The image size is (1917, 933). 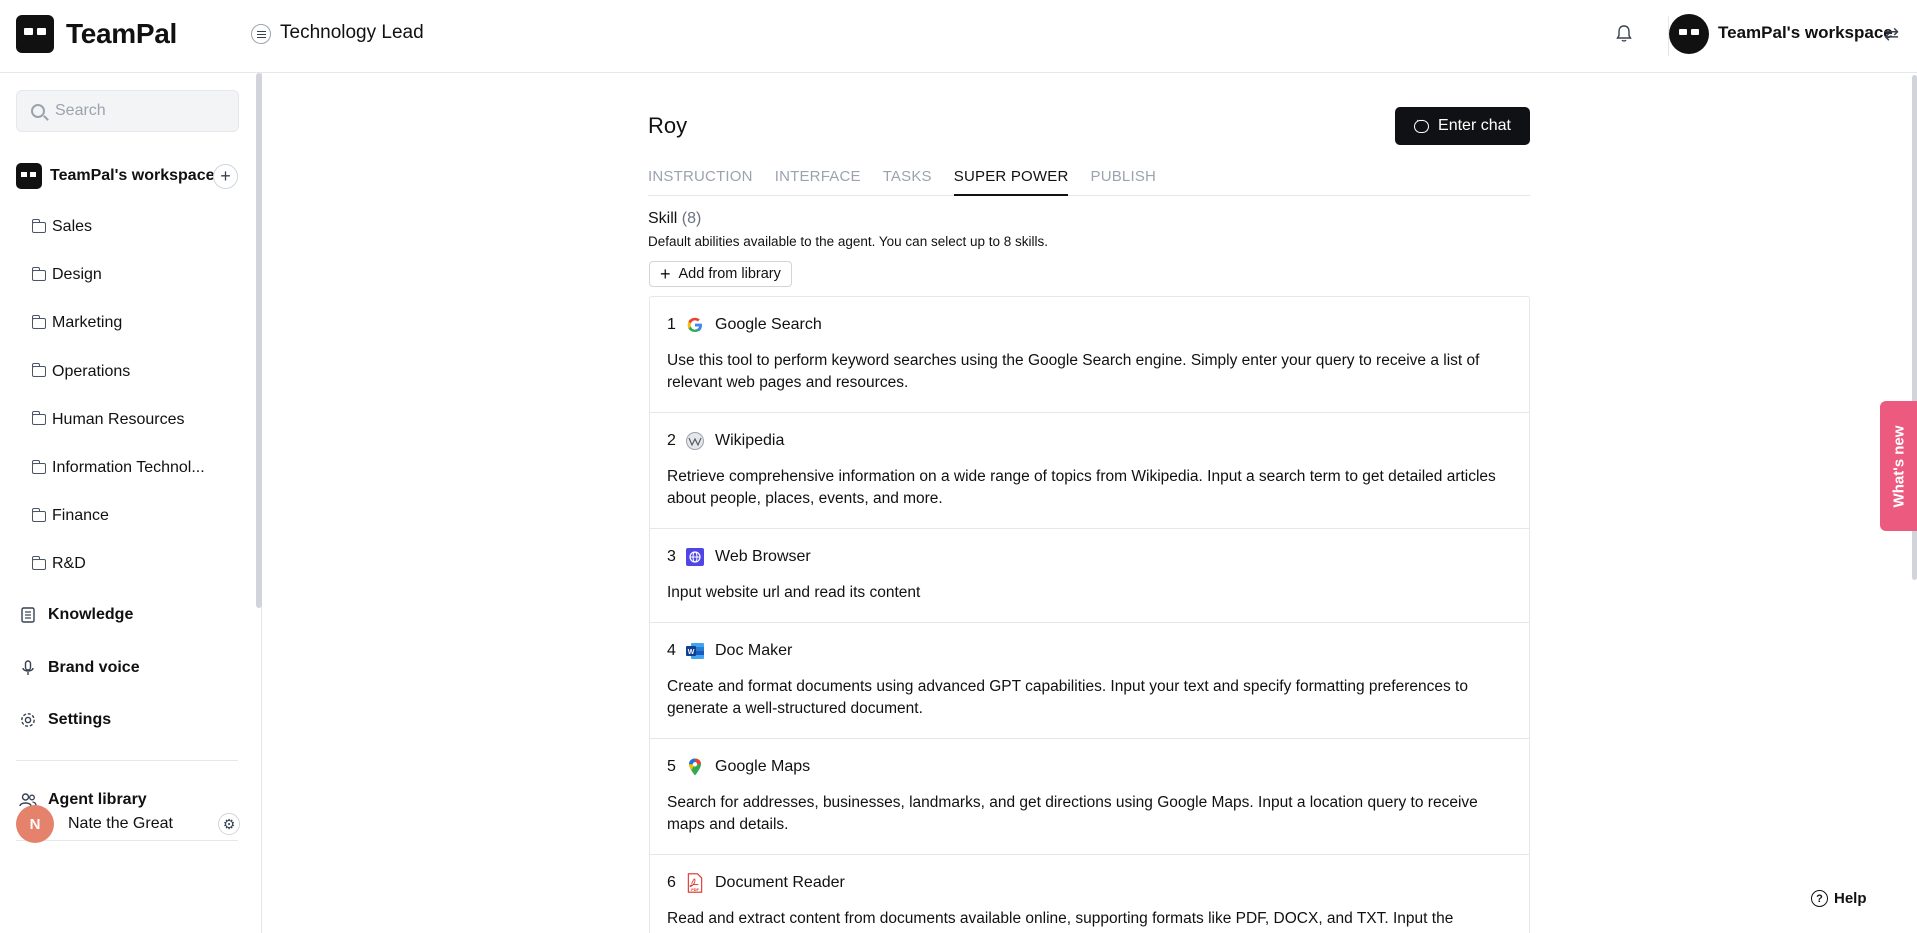 What do you see at coordinates (118, 372) in the screenshot?
I see `folder-item: Operations` at bounding box center [118, 372].